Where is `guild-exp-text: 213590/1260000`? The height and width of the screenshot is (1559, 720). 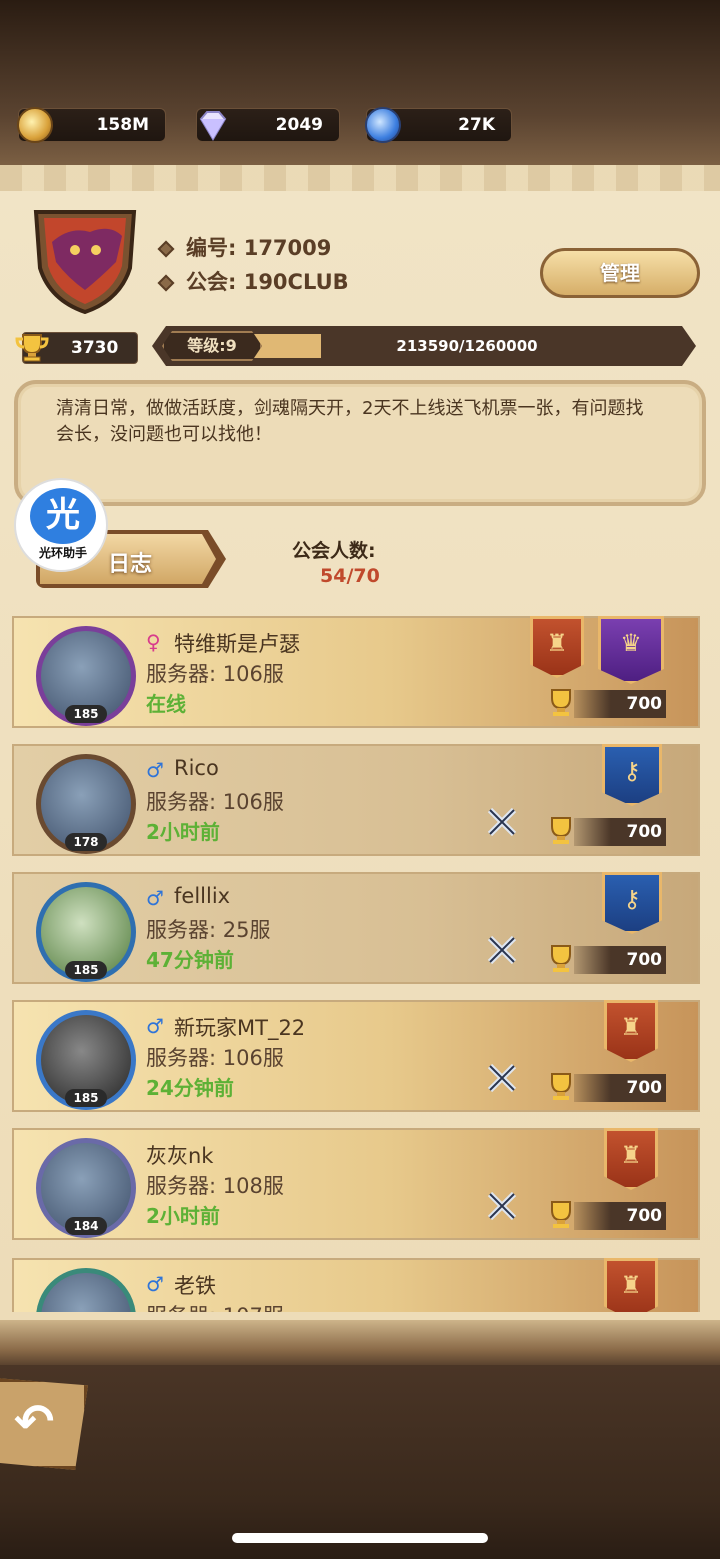 guild-exp-text: 213590/1260000 is located at coordinates (467, 346).